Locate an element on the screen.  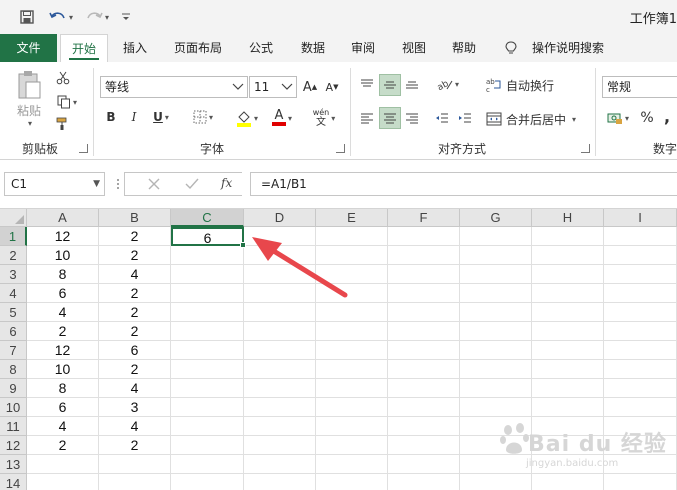
cell-b1: 2 is located at coordinates (135, 236).